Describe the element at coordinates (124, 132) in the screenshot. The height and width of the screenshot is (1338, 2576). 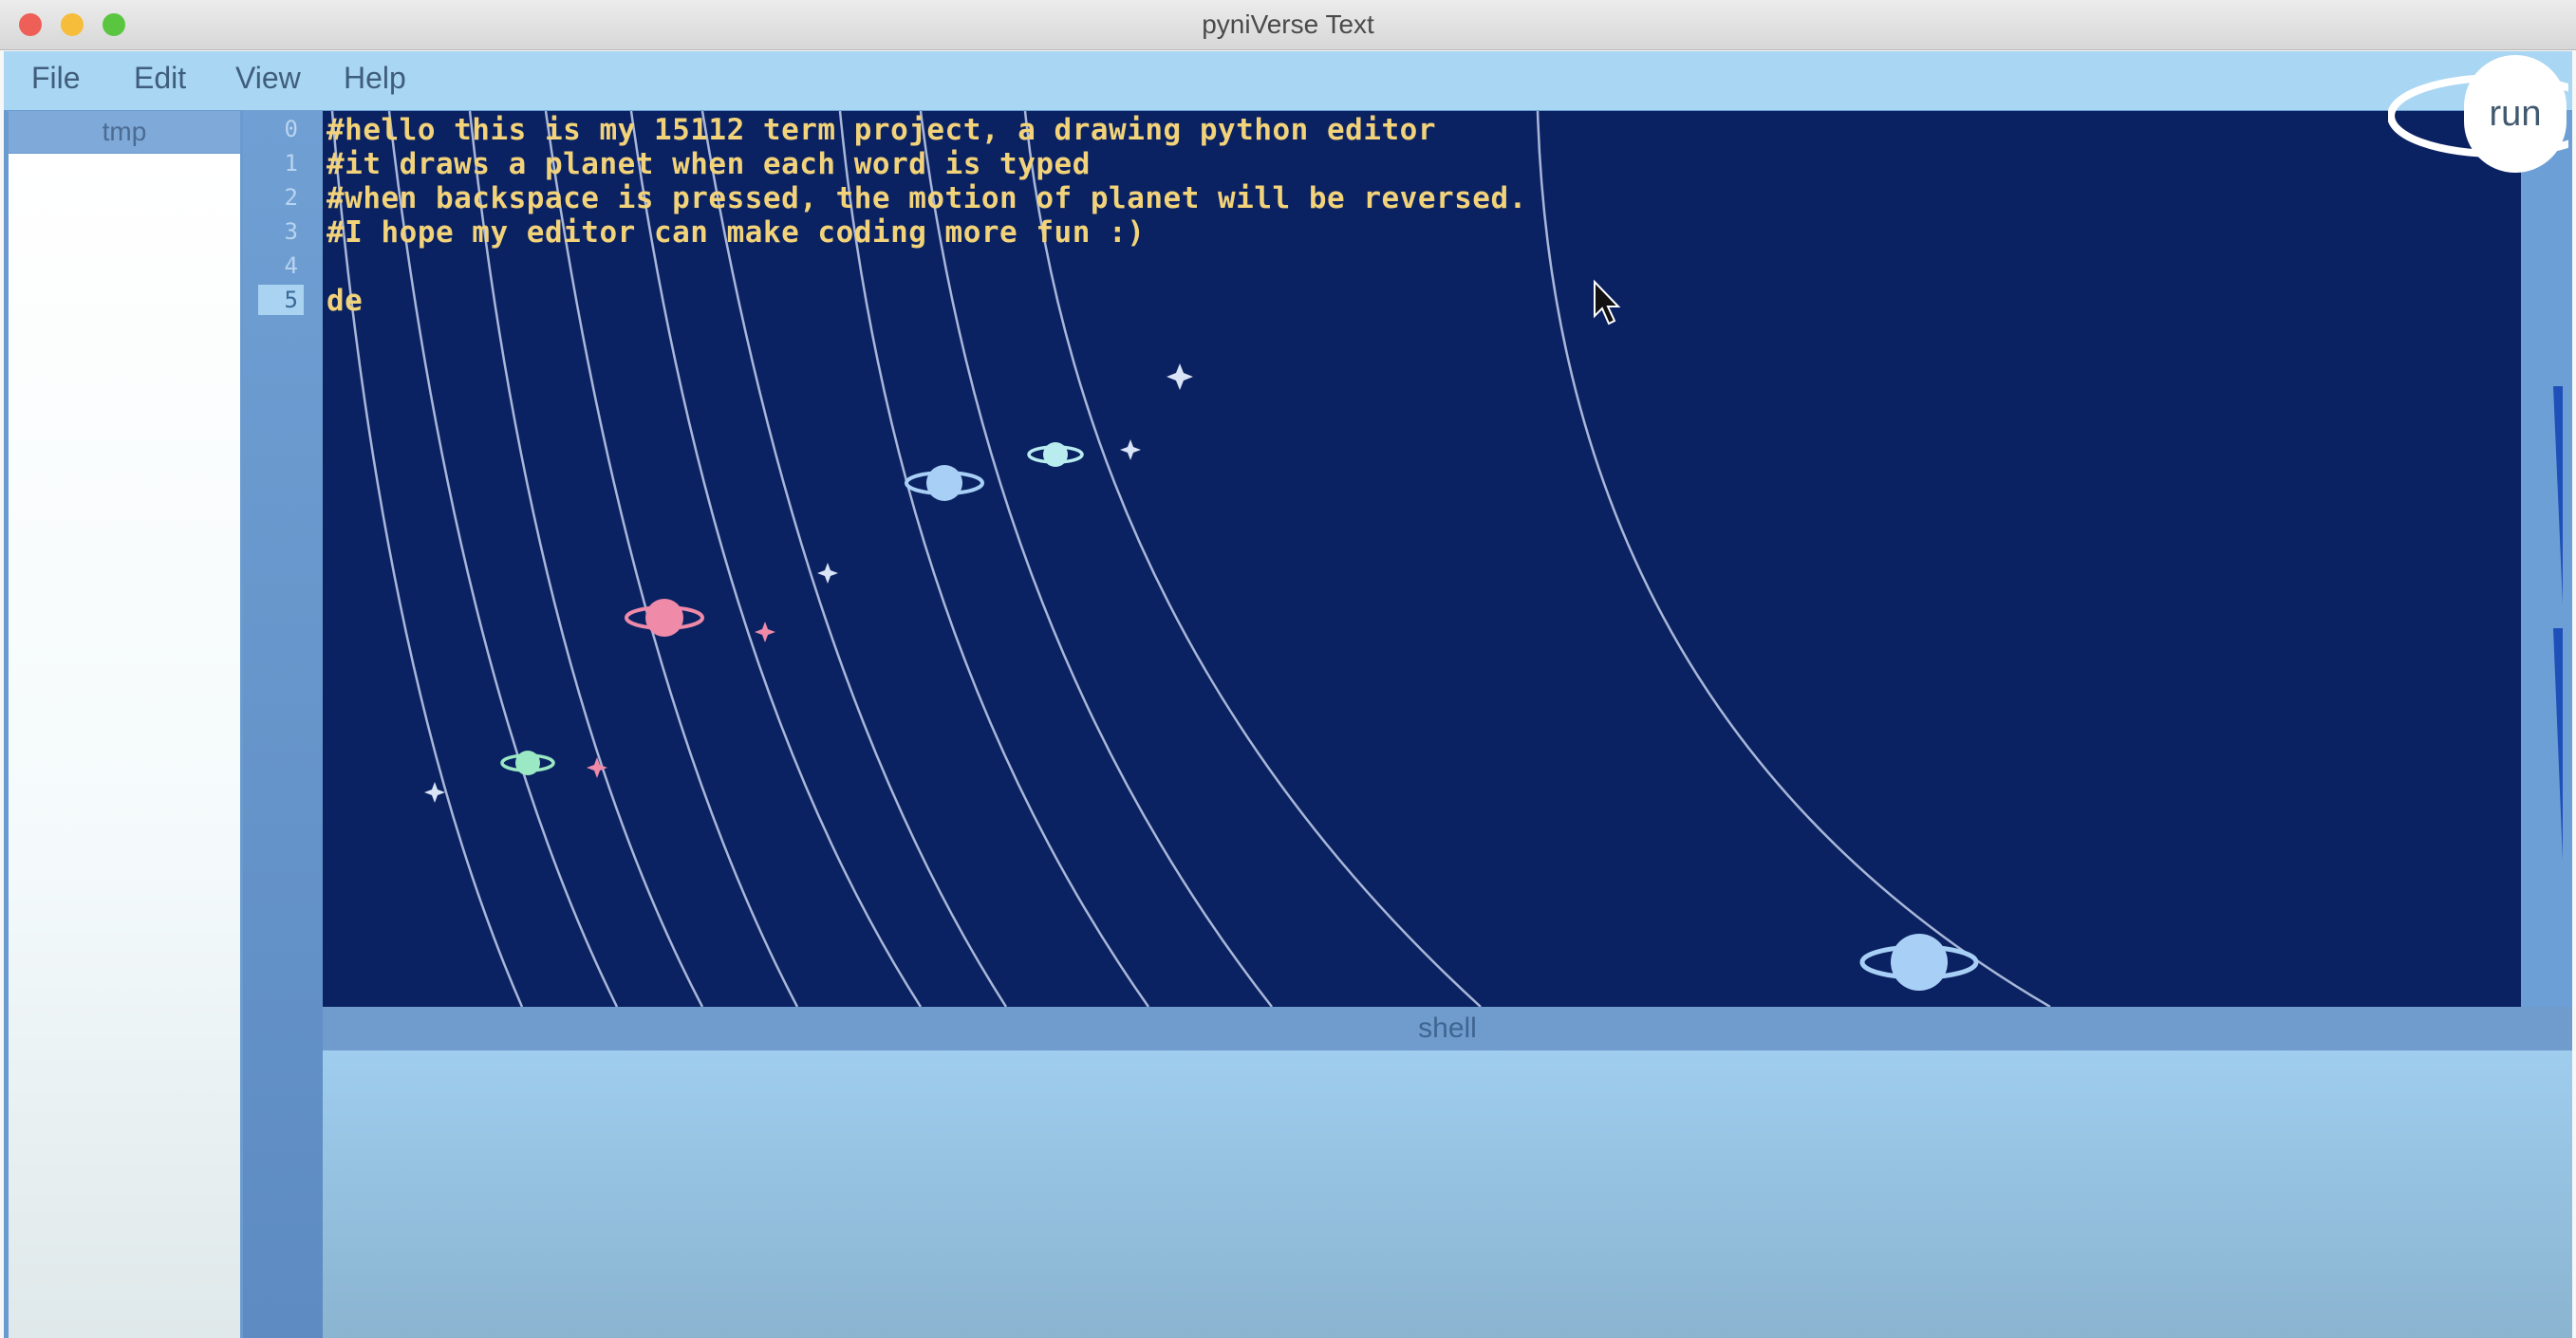
I see `file-tab-tmp: tmp` at that location.